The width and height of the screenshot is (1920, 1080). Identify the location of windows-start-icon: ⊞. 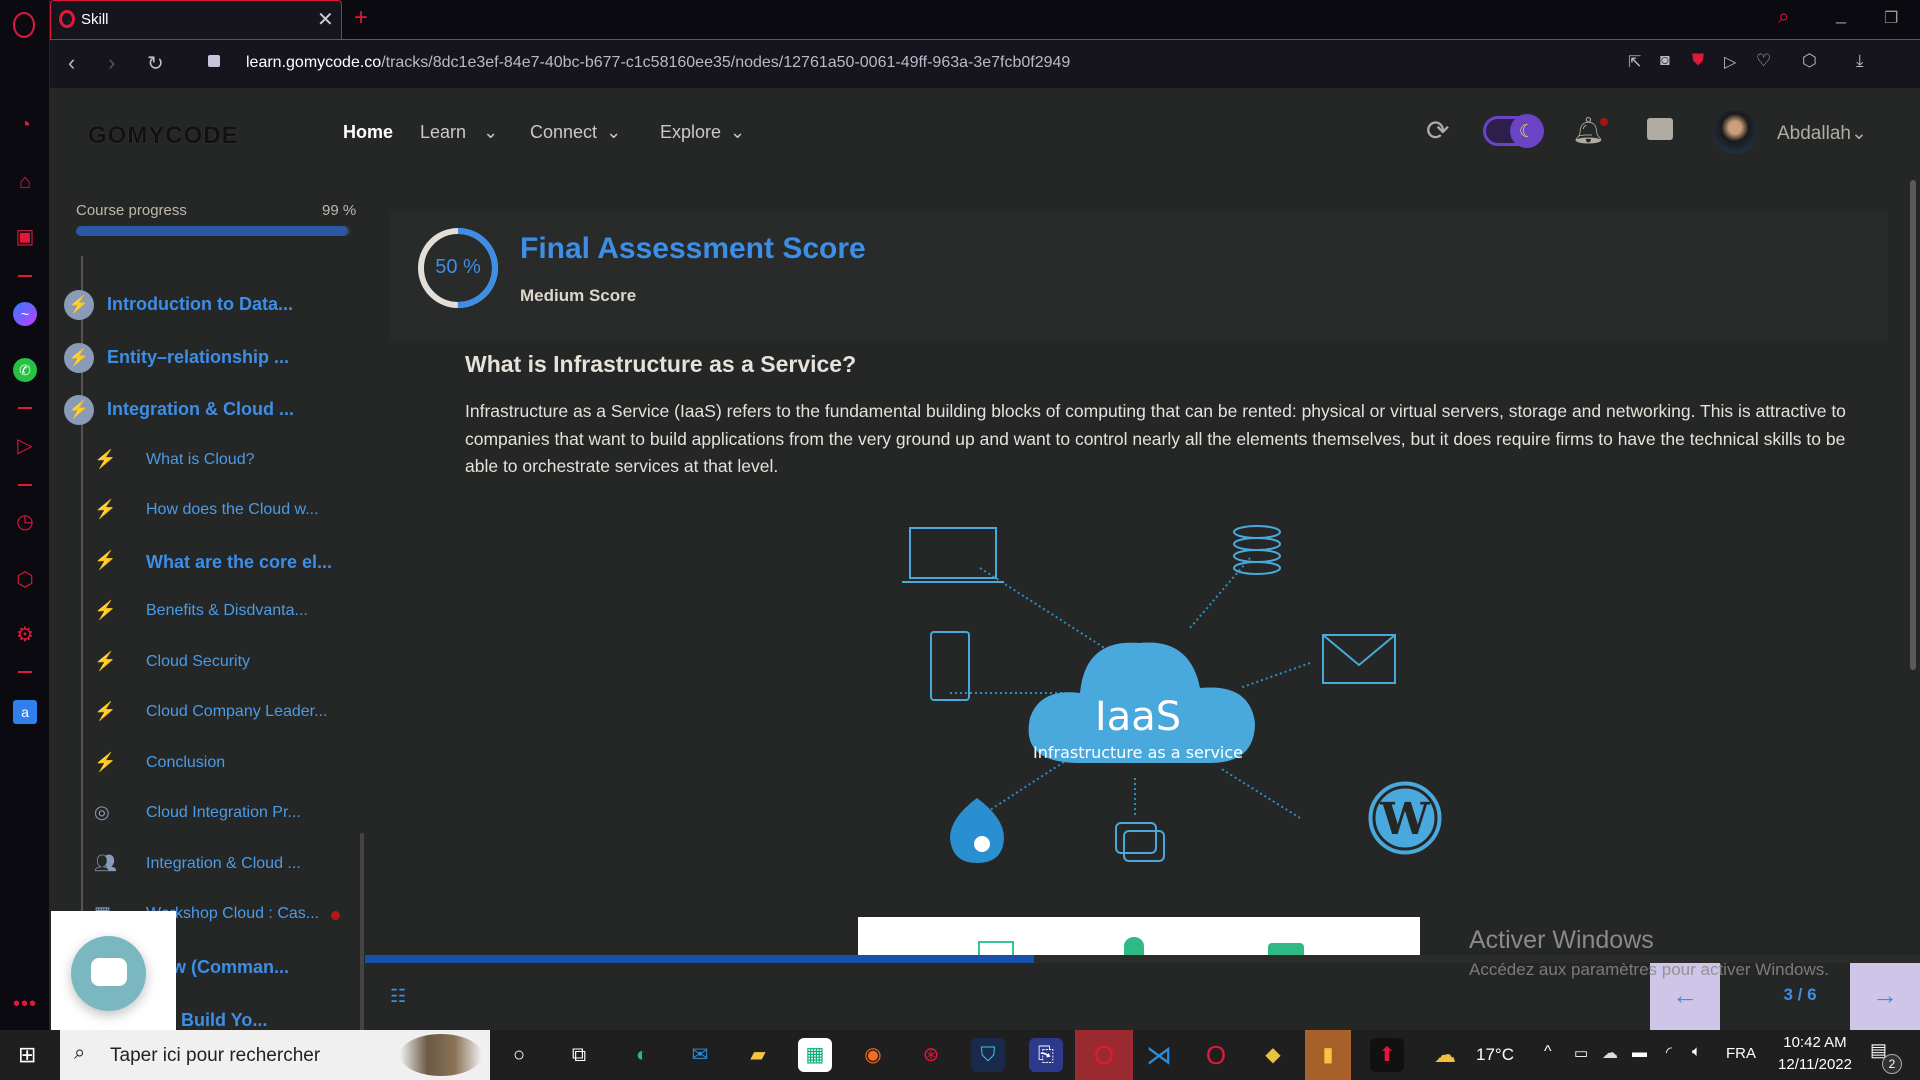
(27, 1055).